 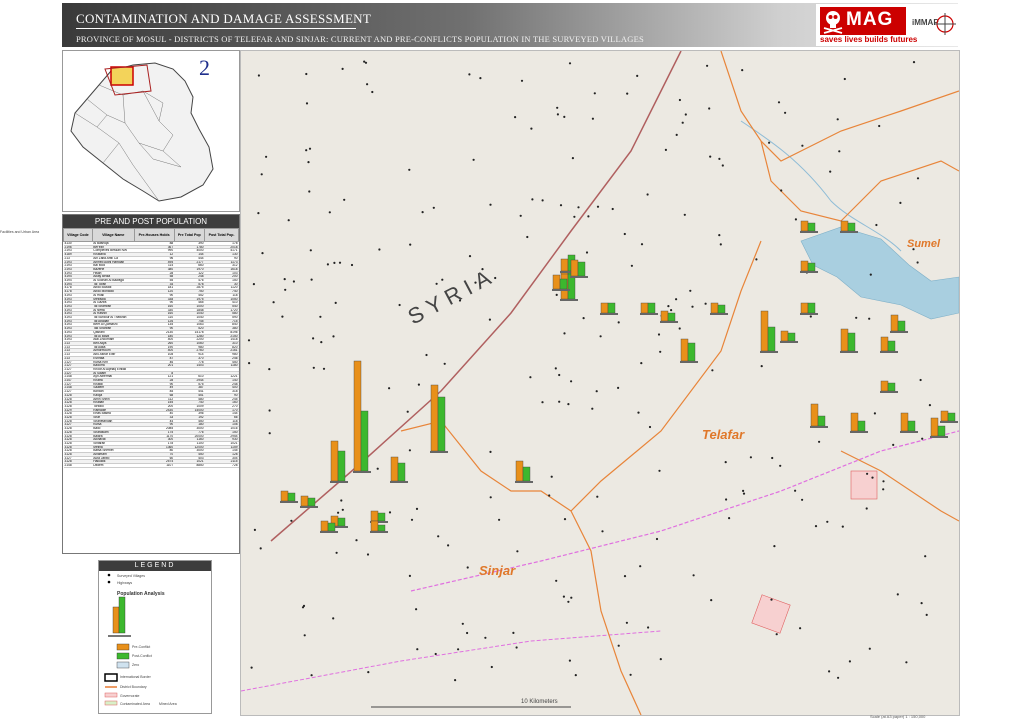 I want to click on town-label-sinjar: Sinjar, so click(x=497, y=570).